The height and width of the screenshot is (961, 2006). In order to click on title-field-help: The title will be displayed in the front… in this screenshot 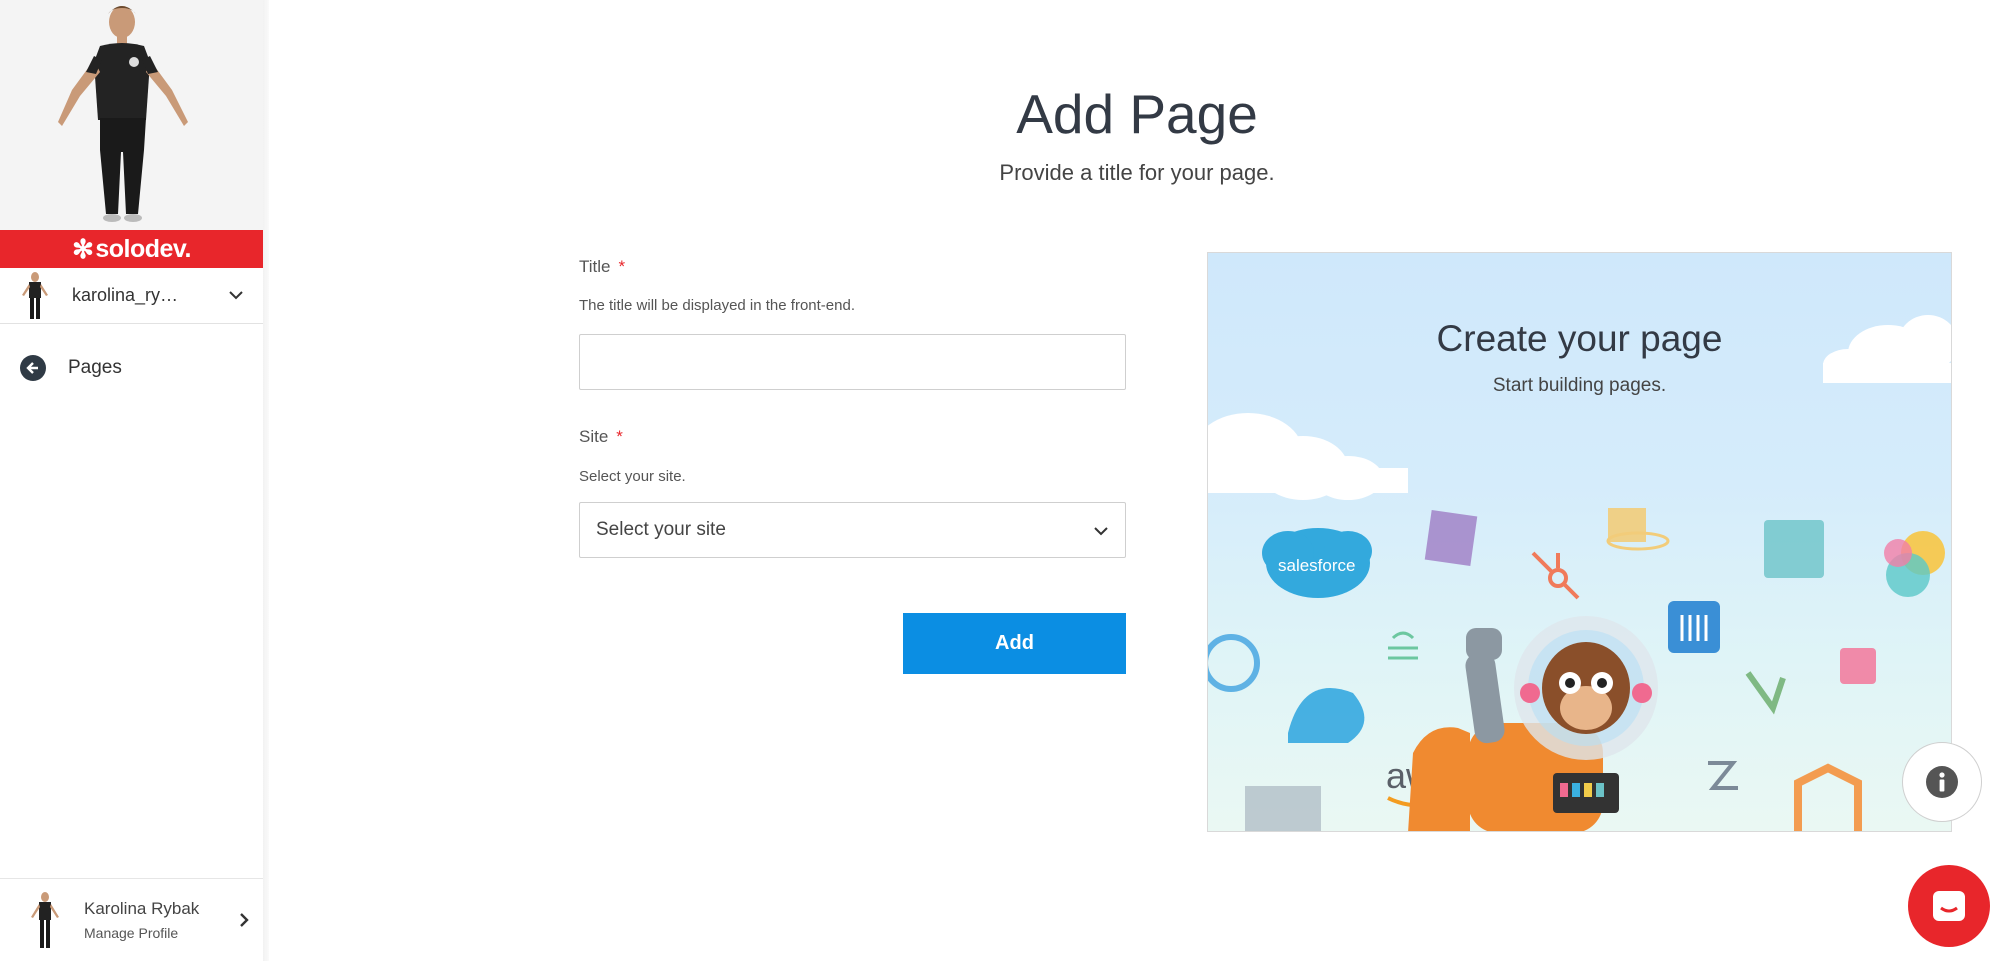, I will do `click(717, 305)`.